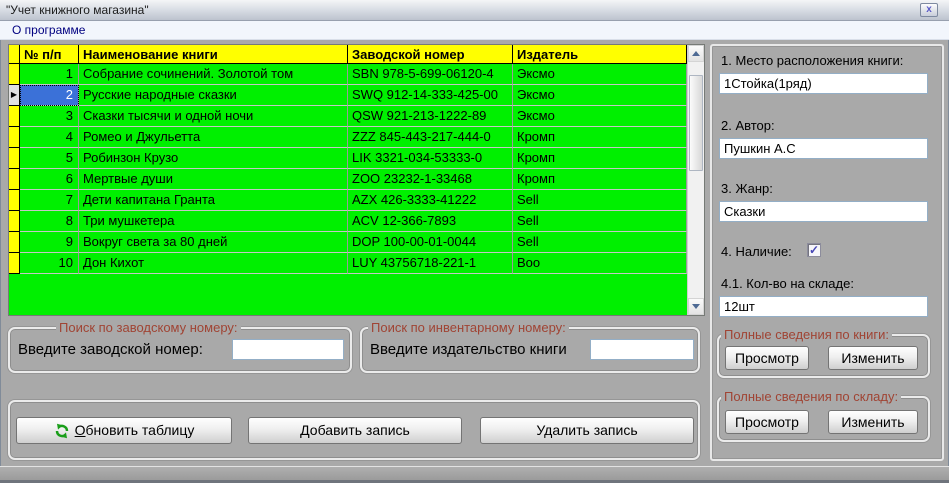 The height and width of the screenshot is (483, 949). Describe the element at coordinates (642, 349) in the screenshot. I see `search-inventory-input` at that location.